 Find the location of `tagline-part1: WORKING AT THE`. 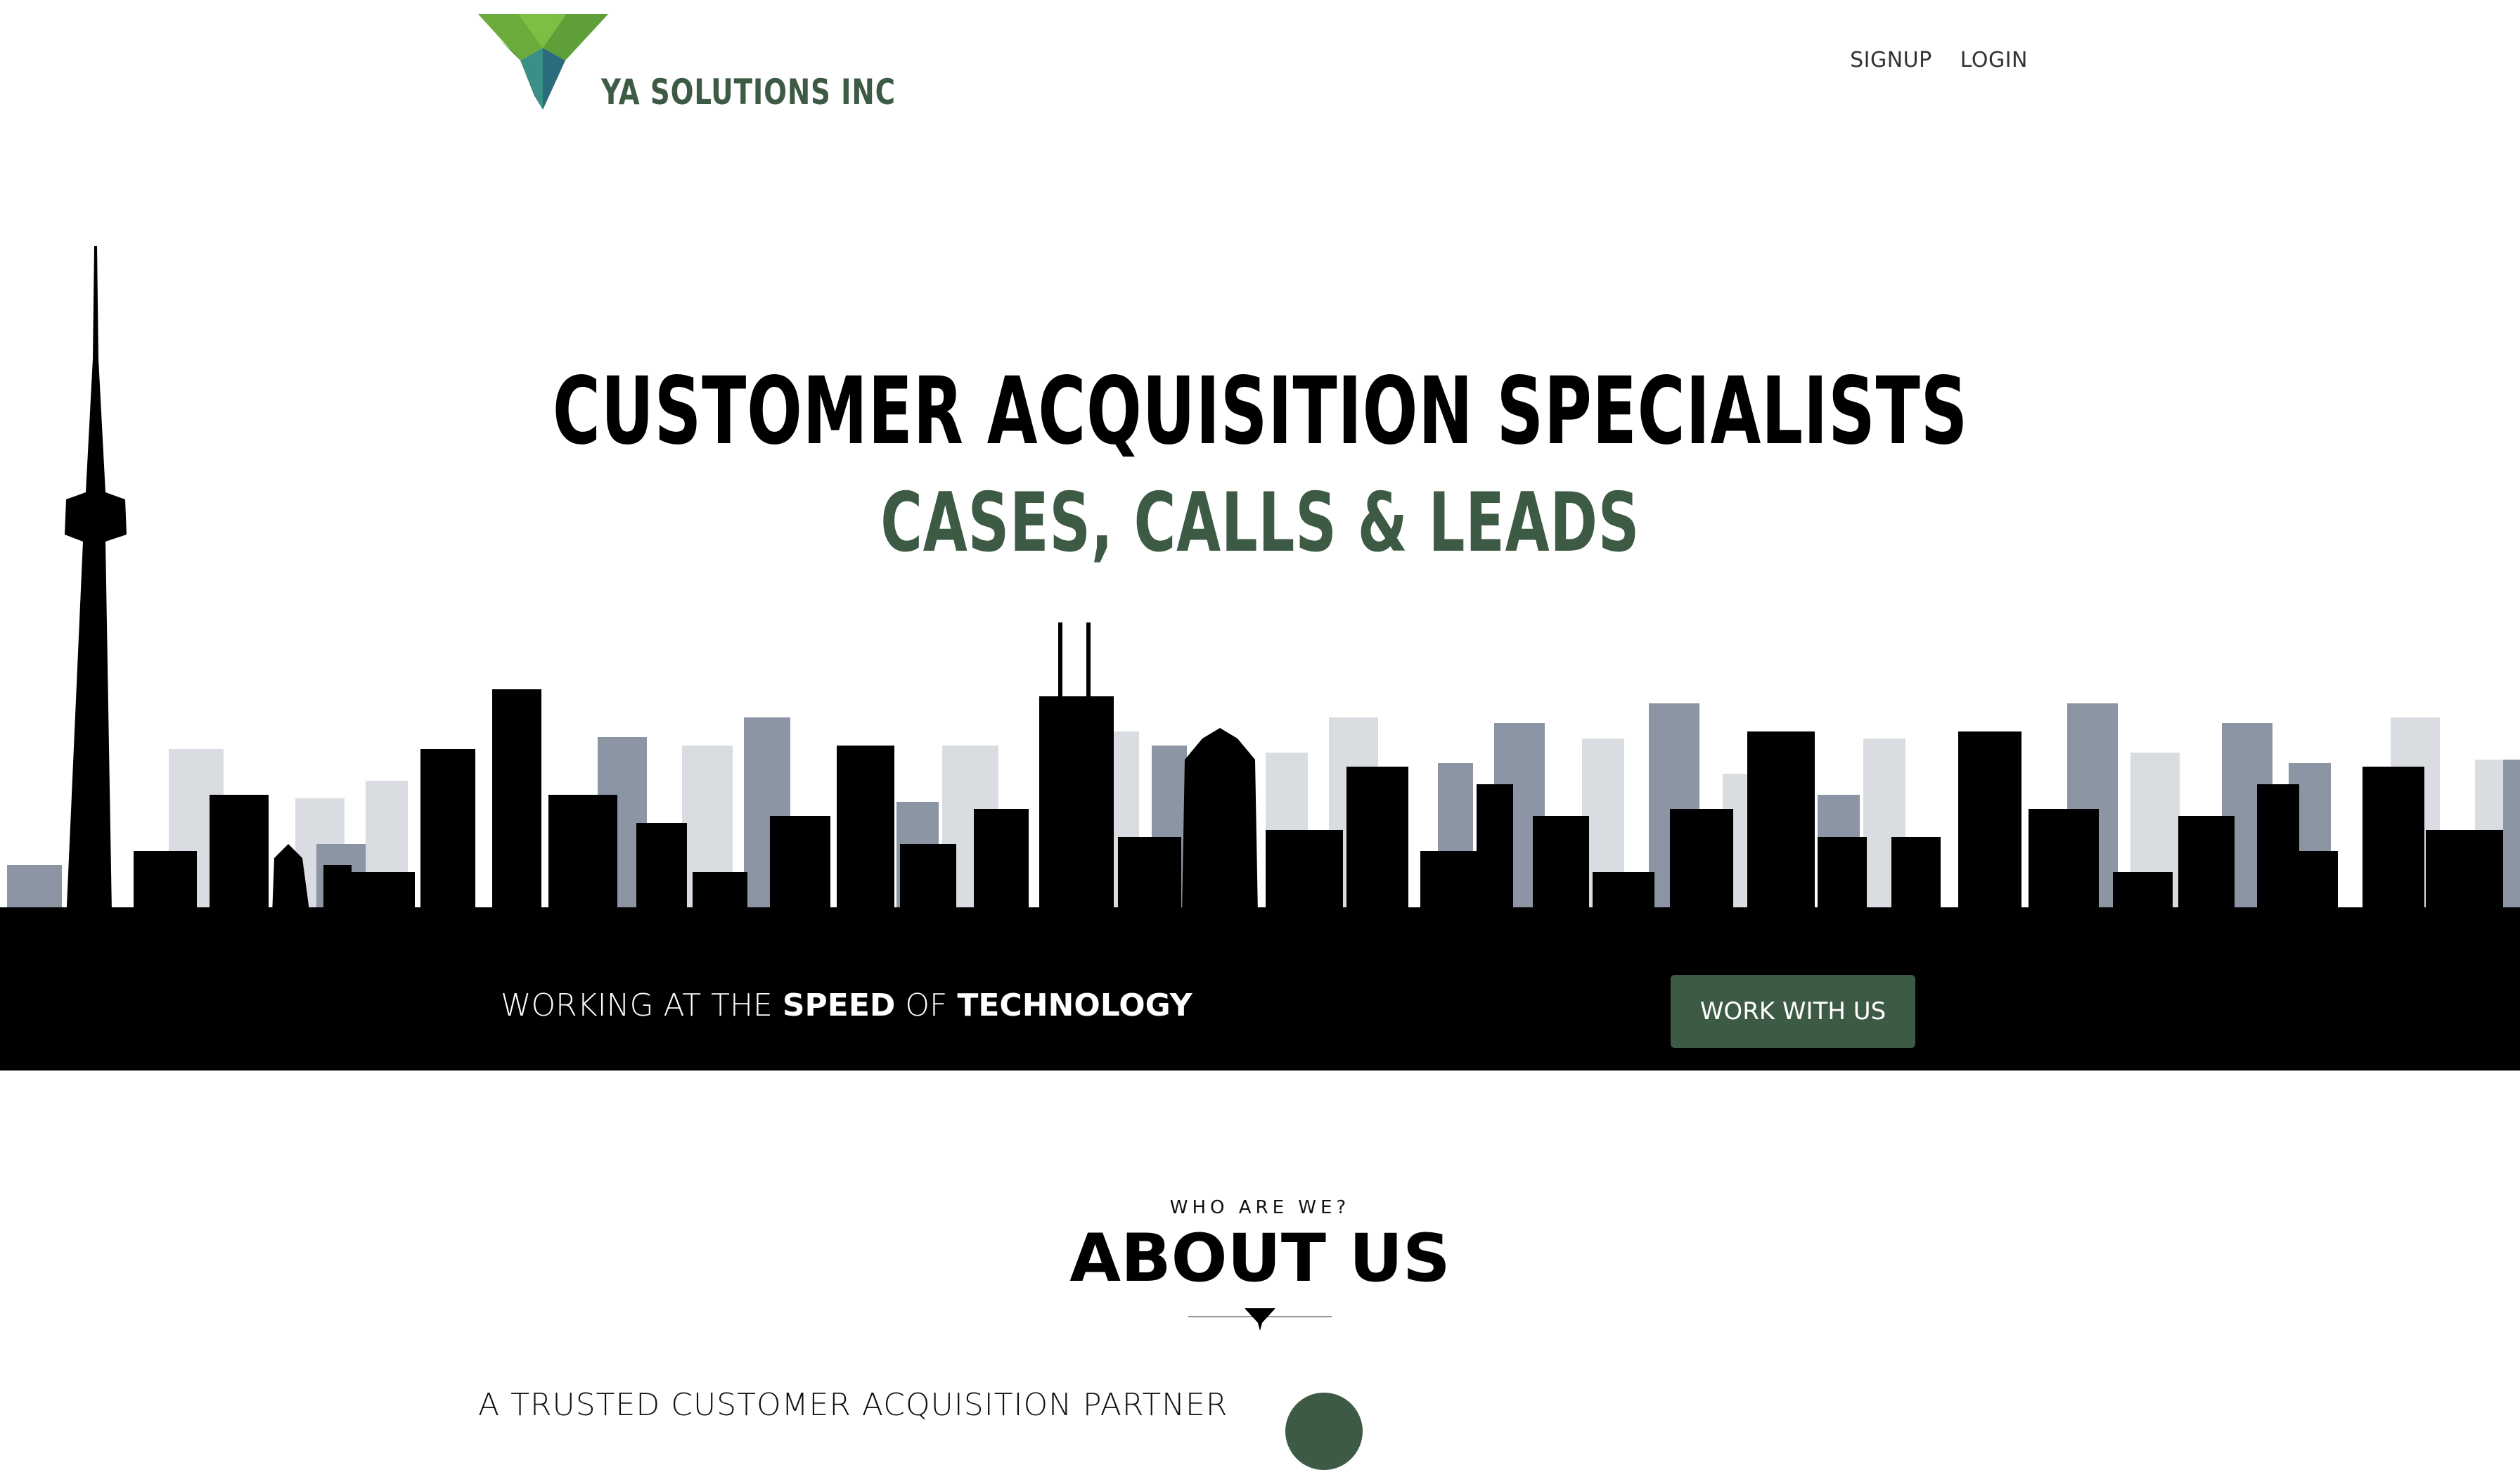

tagline-part1: WORKING AT THE is located at coordinates (642, 1005).